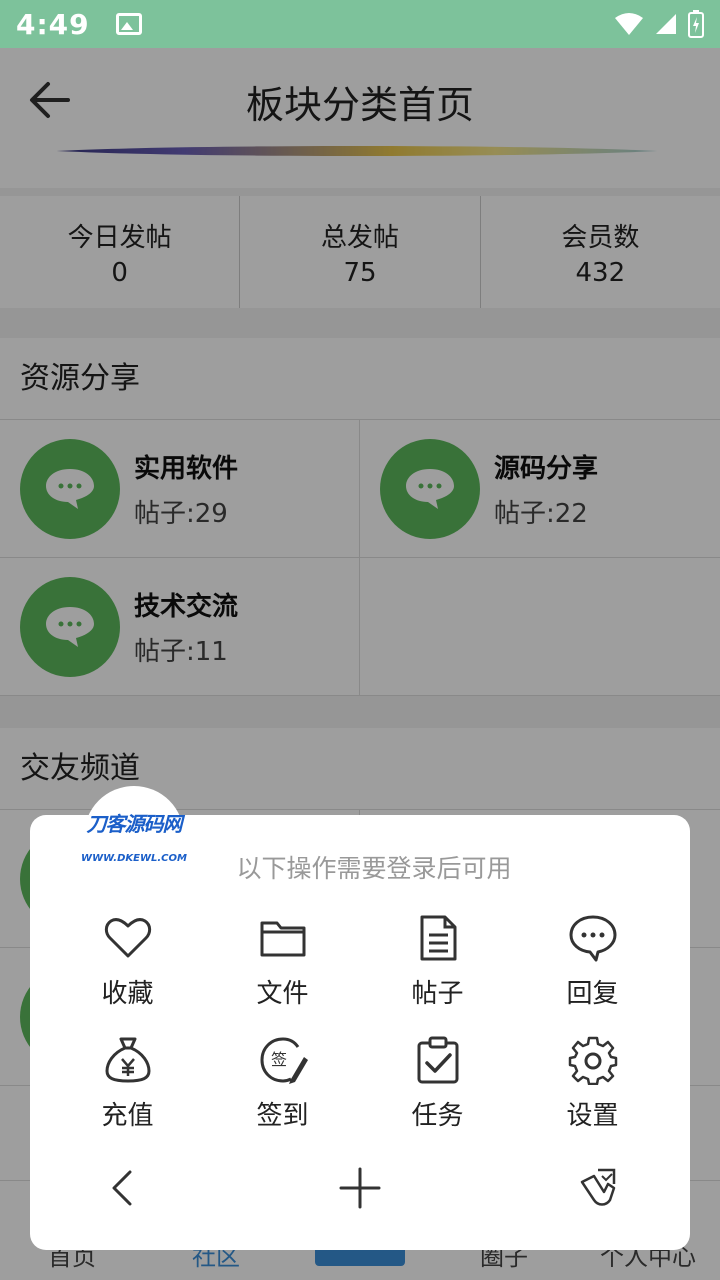 The image size is (720, 1280). I want to click on money-bag-icon, so click(127, 1060).